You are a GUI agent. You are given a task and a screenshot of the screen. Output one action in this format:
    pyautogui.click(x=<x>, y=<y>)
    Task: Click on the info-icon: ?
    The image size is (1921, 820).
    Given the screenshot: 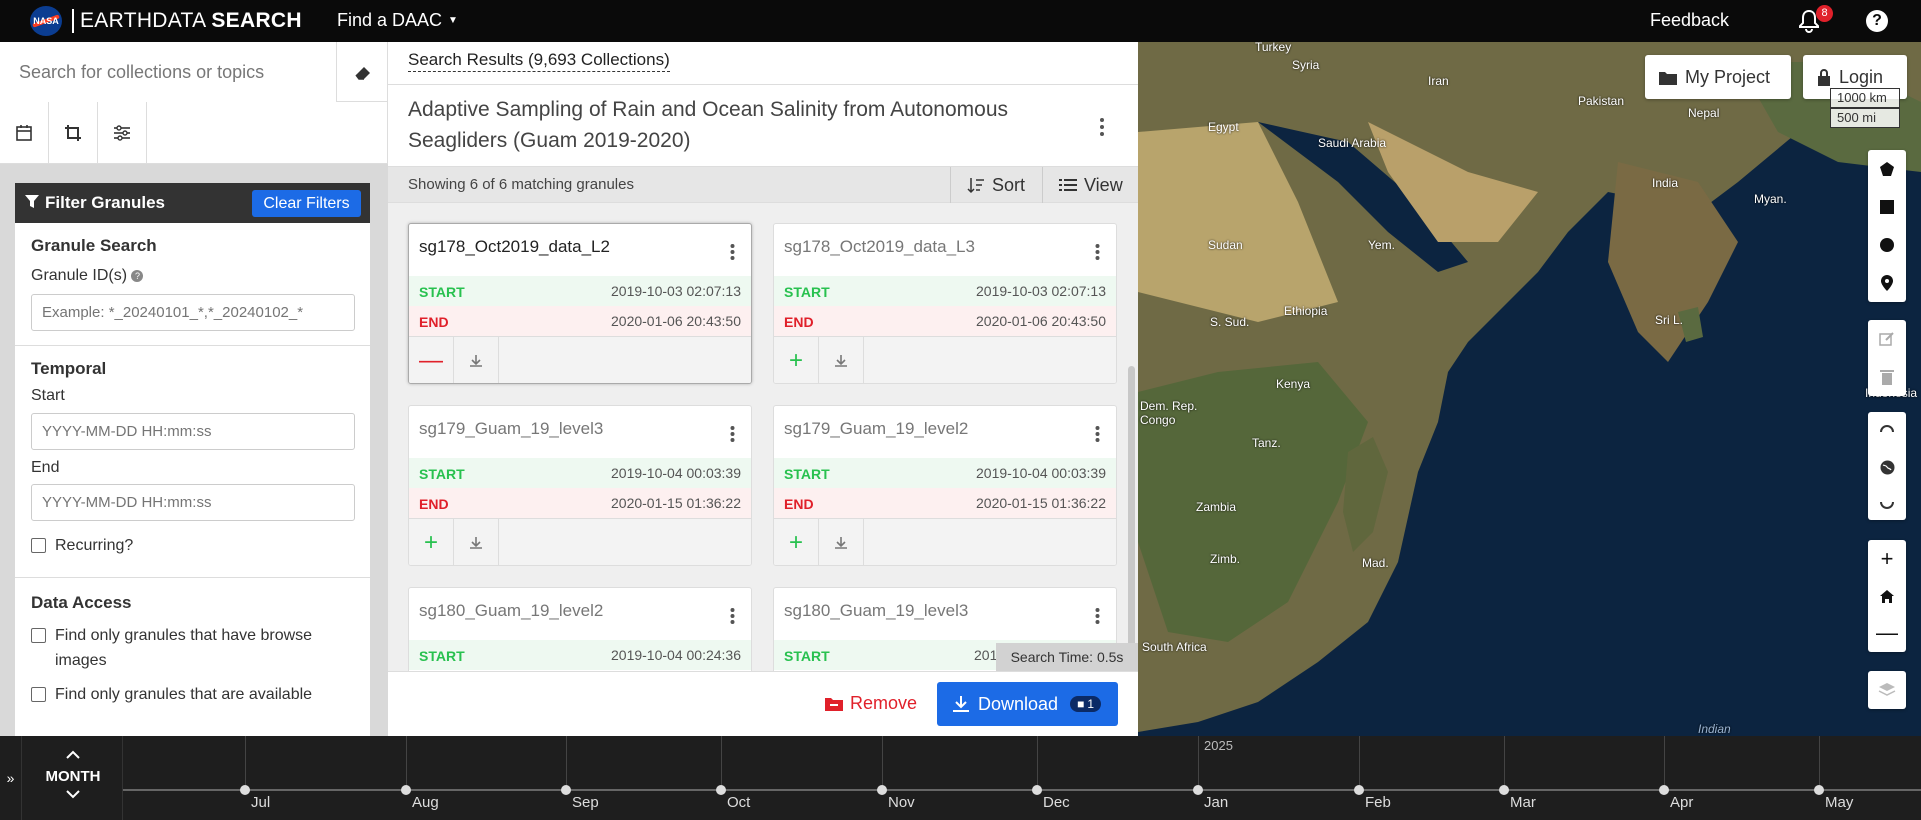 What is the action you would take?
    pyautogui.click(x=137, y=275)
    